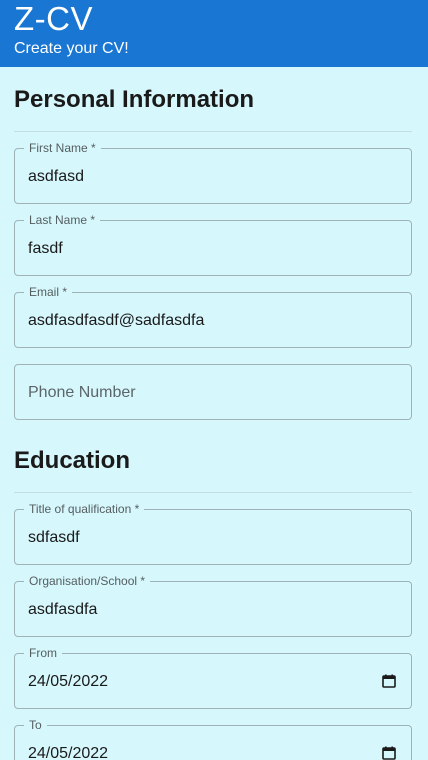 Image resolution: width=428 pixels, height=760 pixels. I want to click on app-bar: Z-CV Create your CV!, so click(214, 33).